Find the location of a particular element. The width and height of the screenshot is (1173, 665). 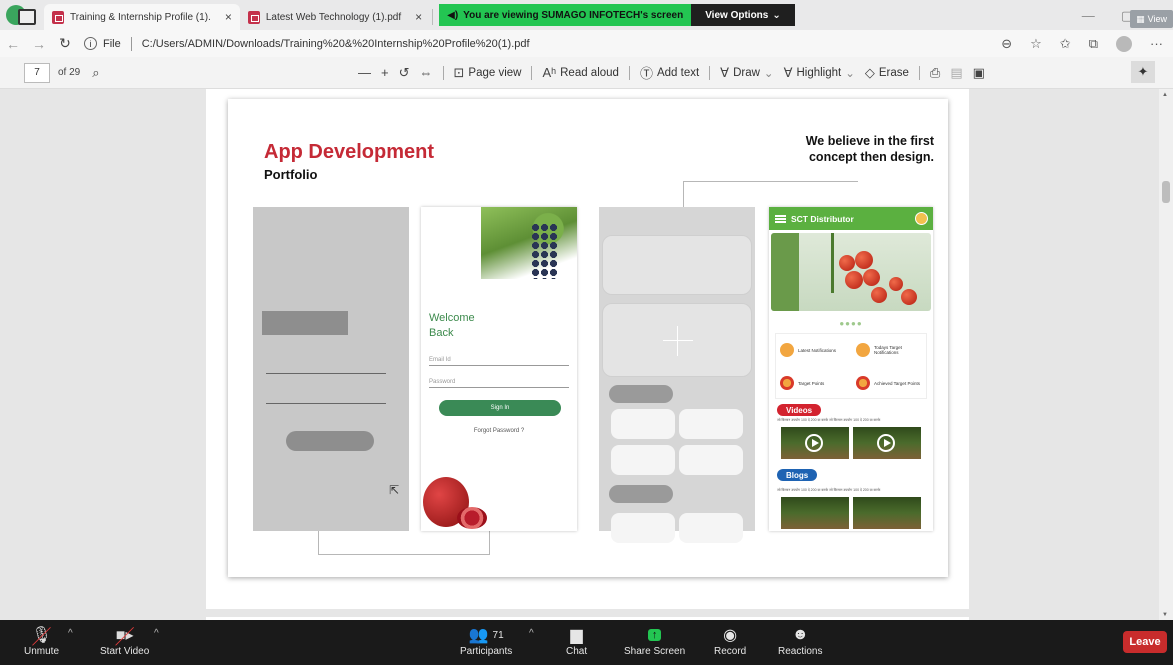

card-target-points: Target Points is located at coordinates (813, 383).